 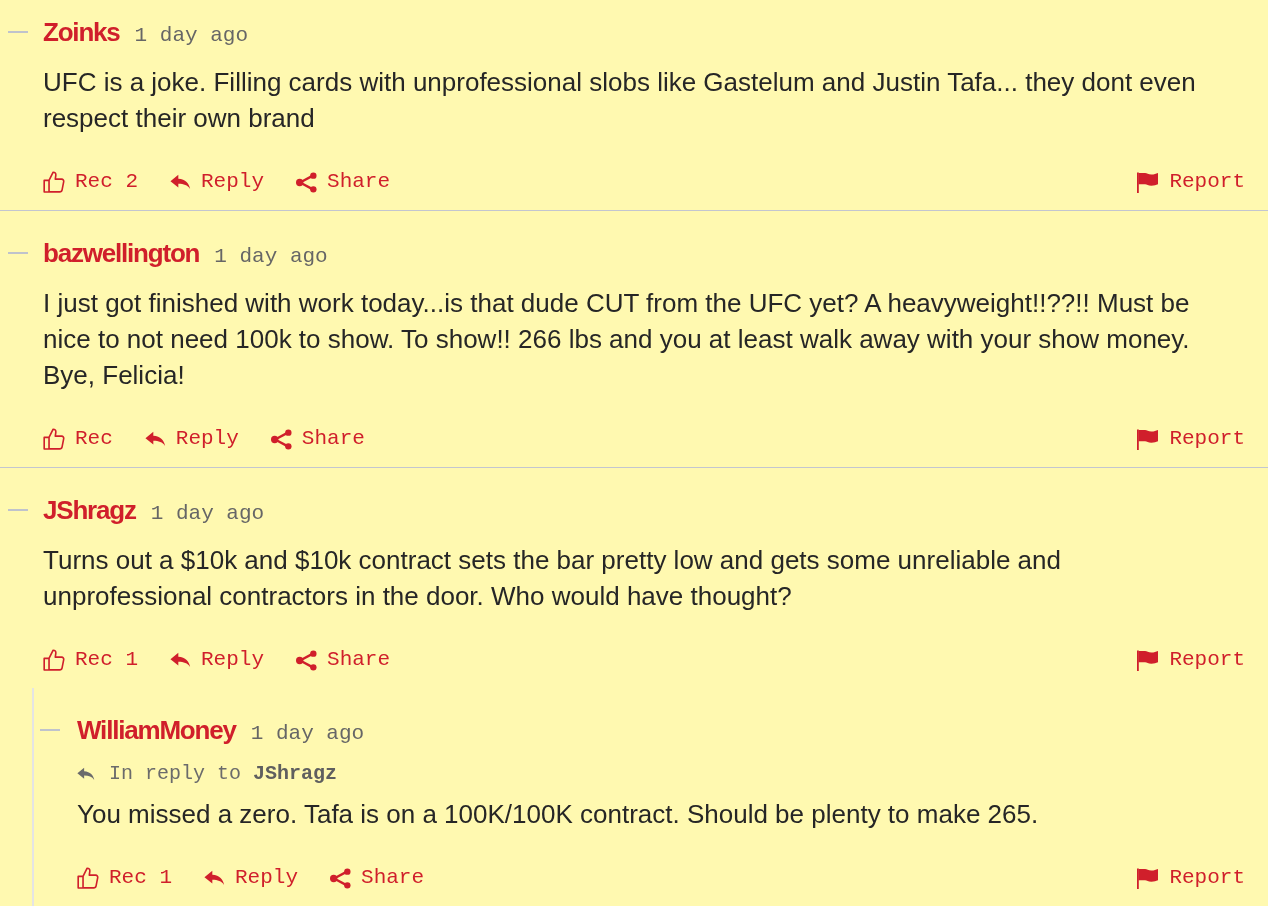 What do you see at coordinates (78, 439) in the screenshot?
I see `recommend-button: Rec` at bounding box center [78, 439].